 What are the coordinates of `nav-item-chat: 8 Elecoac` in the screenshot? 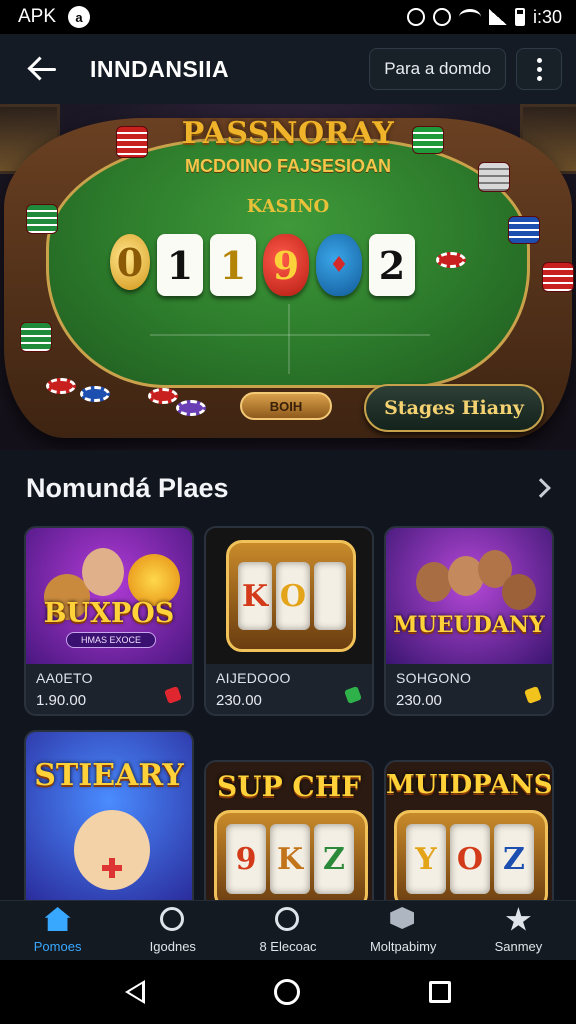 It's located at (287, 930).